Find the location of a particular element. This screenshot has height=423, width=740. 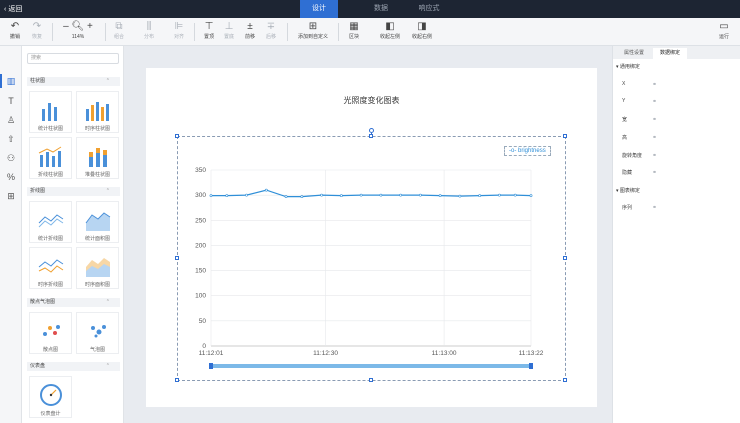

top-label: 置顶 is located at coordinates (208, 37).